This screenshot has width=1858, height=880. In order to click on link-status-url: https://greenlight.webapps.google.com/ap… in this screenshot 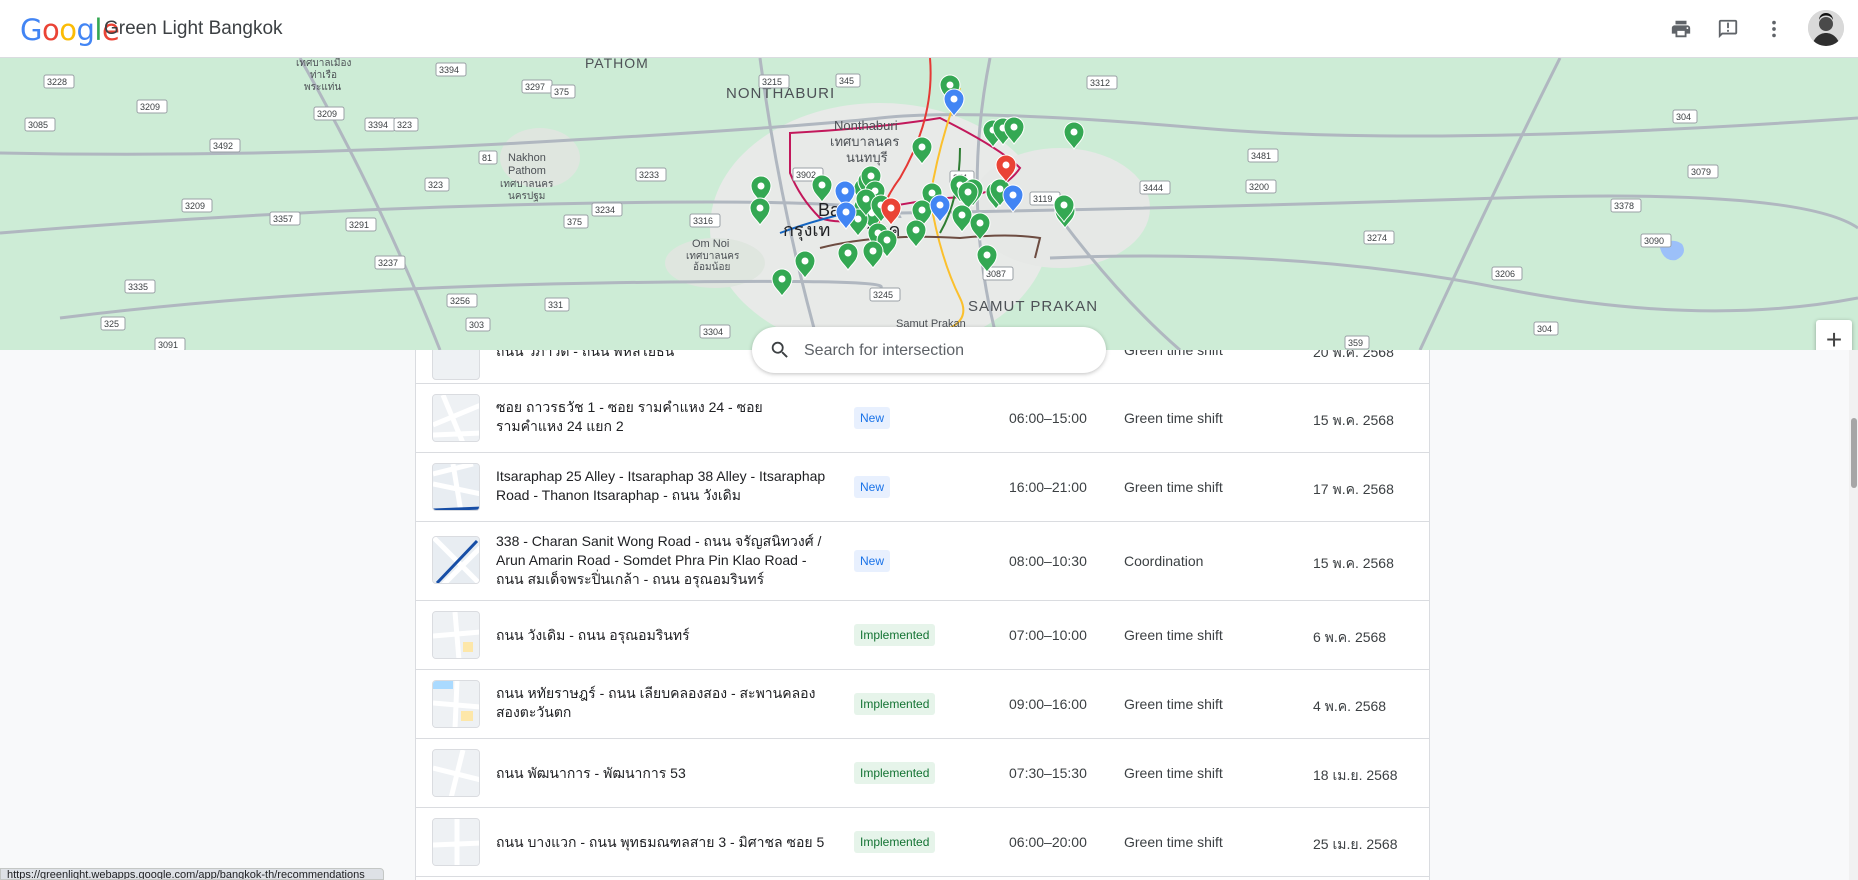, I will do `click(192, 874)`.